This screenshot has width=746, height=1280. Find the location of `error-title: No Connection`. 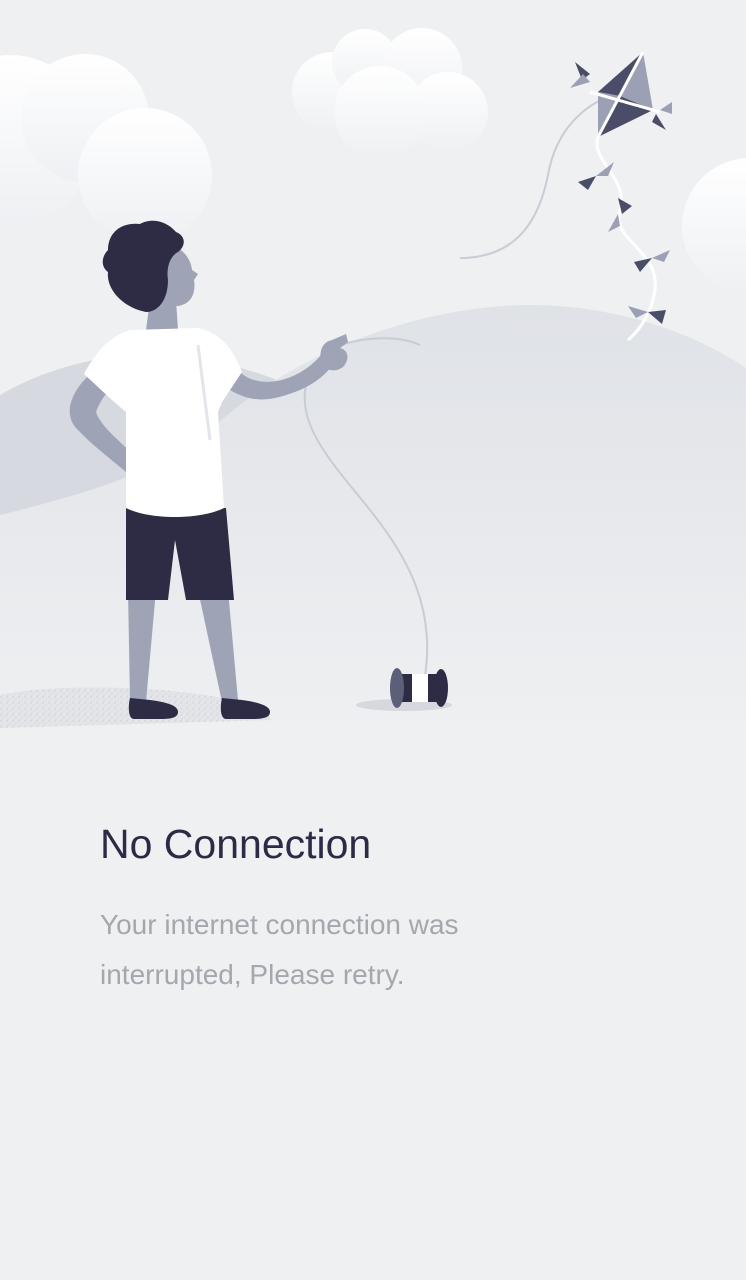

error-title: No Connection is located at coordinates (236, 844).